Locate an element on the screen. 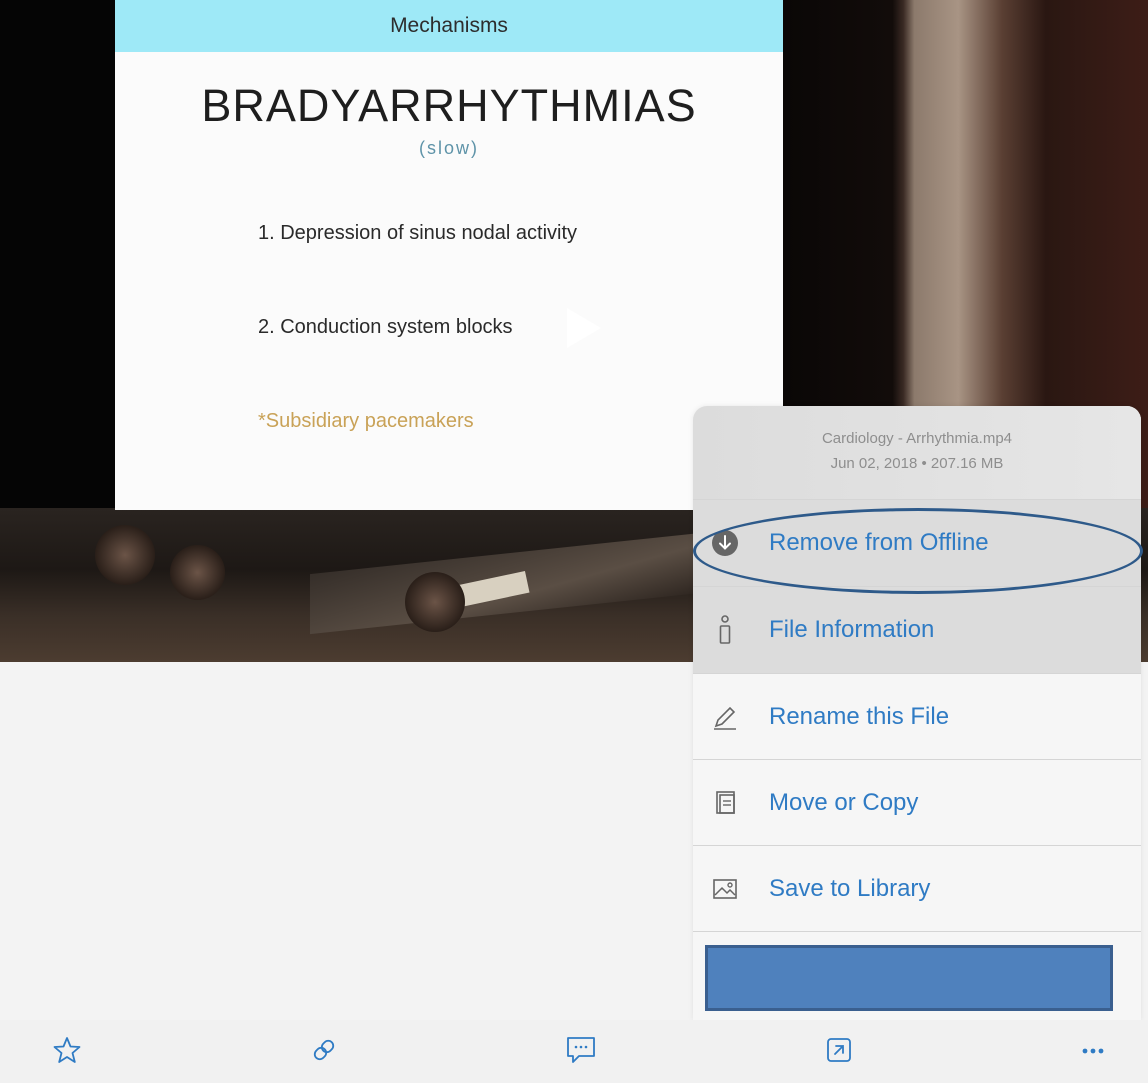 The width and height of the screenshot is (1148, 1083). slide-item: 2. Conduction system blocks is located at coordinates (385, 327).